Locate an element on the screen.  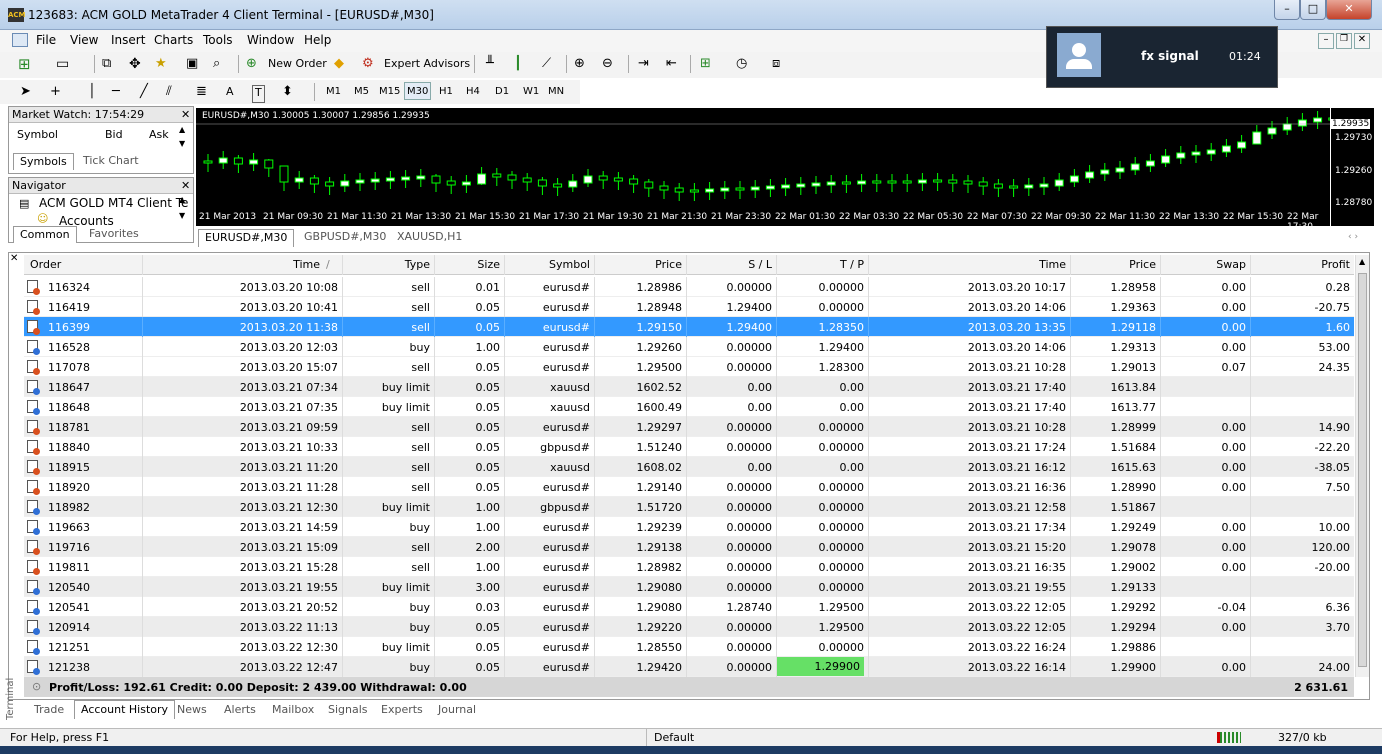
nav-scroll-up-icon: ▲ is located at coordinates (182, 199).